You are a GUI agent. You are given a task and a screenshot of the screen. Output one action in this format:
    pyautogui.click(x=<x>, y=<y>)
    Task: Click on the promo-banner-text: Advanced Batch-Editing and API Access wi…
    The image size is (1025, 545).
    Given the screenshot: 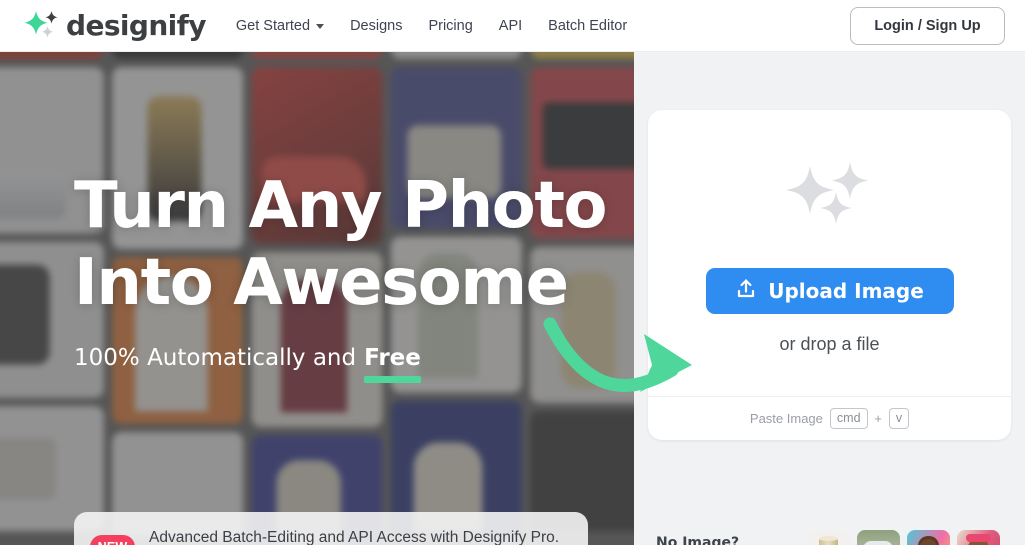 What is the action you would take?
    pyautogui.click(x=354, y=537)
    